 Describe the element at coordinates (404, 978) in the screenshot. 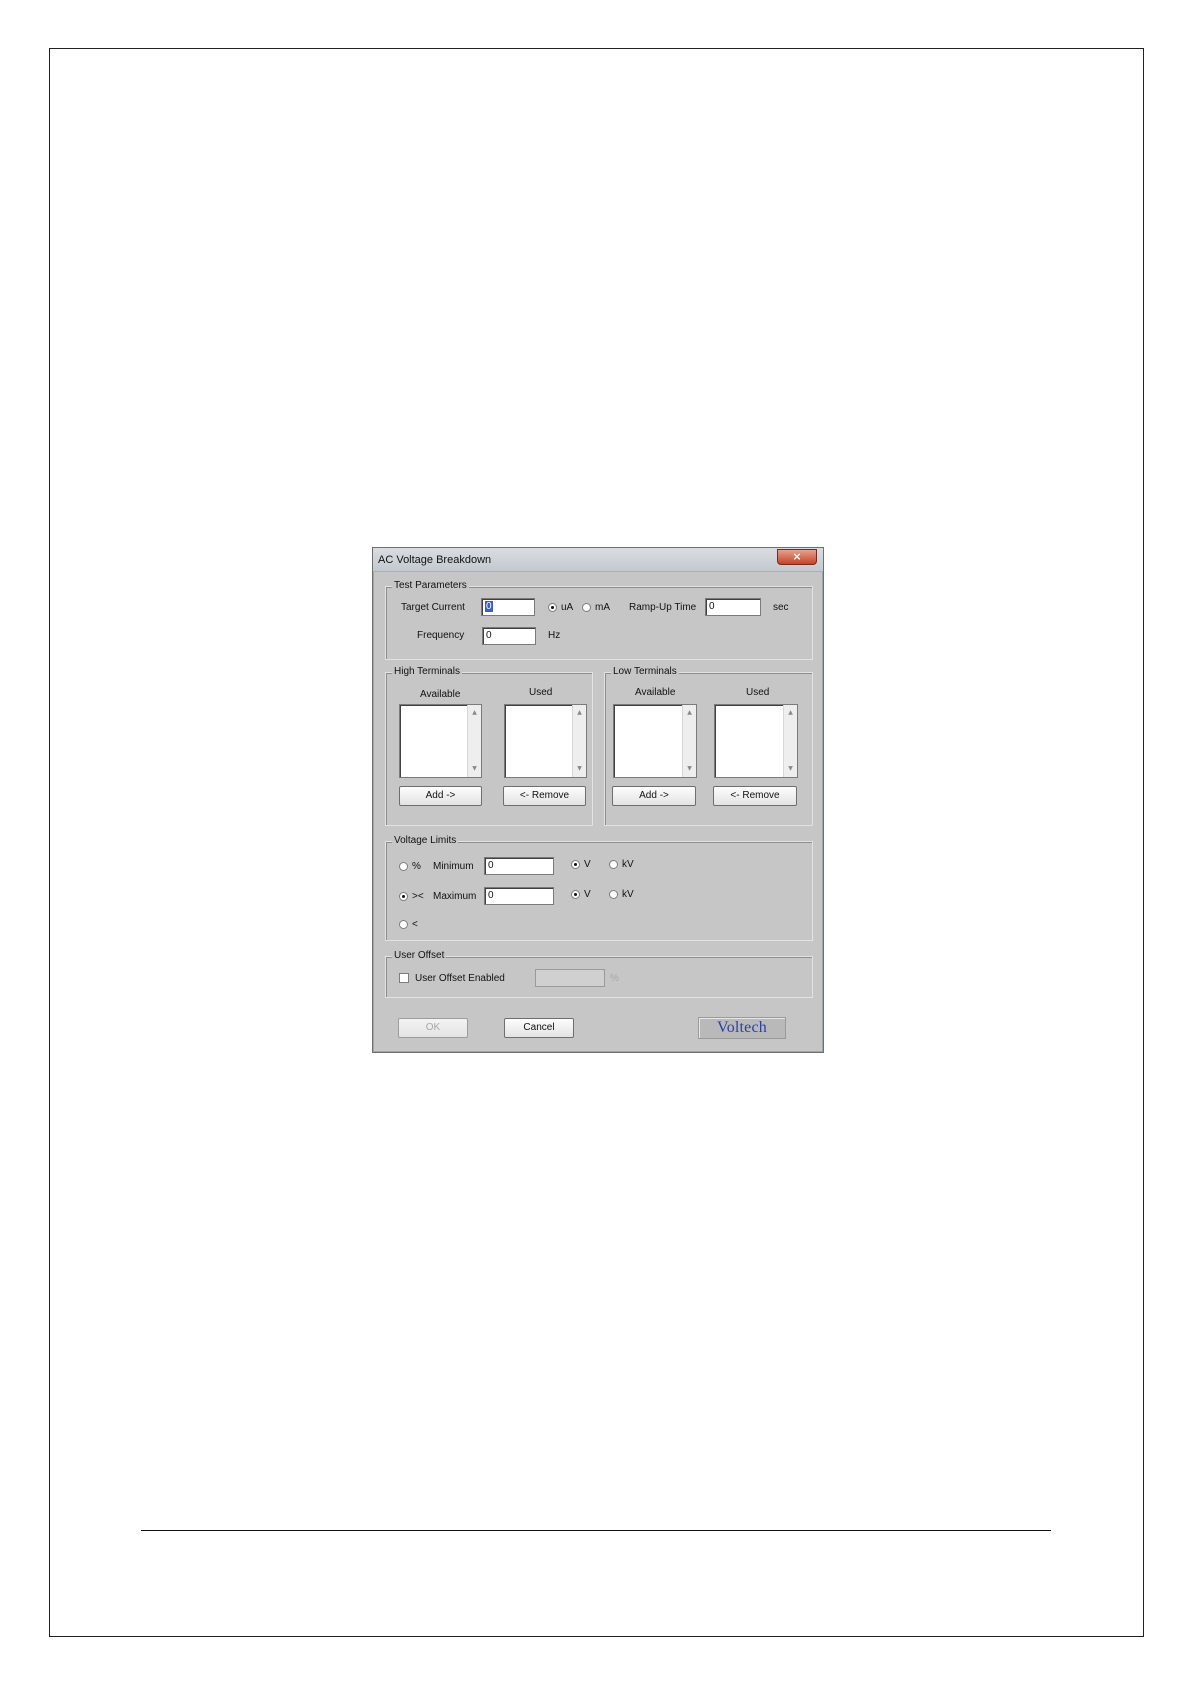

I see `user-offset-enabled-checkbox` at that location.